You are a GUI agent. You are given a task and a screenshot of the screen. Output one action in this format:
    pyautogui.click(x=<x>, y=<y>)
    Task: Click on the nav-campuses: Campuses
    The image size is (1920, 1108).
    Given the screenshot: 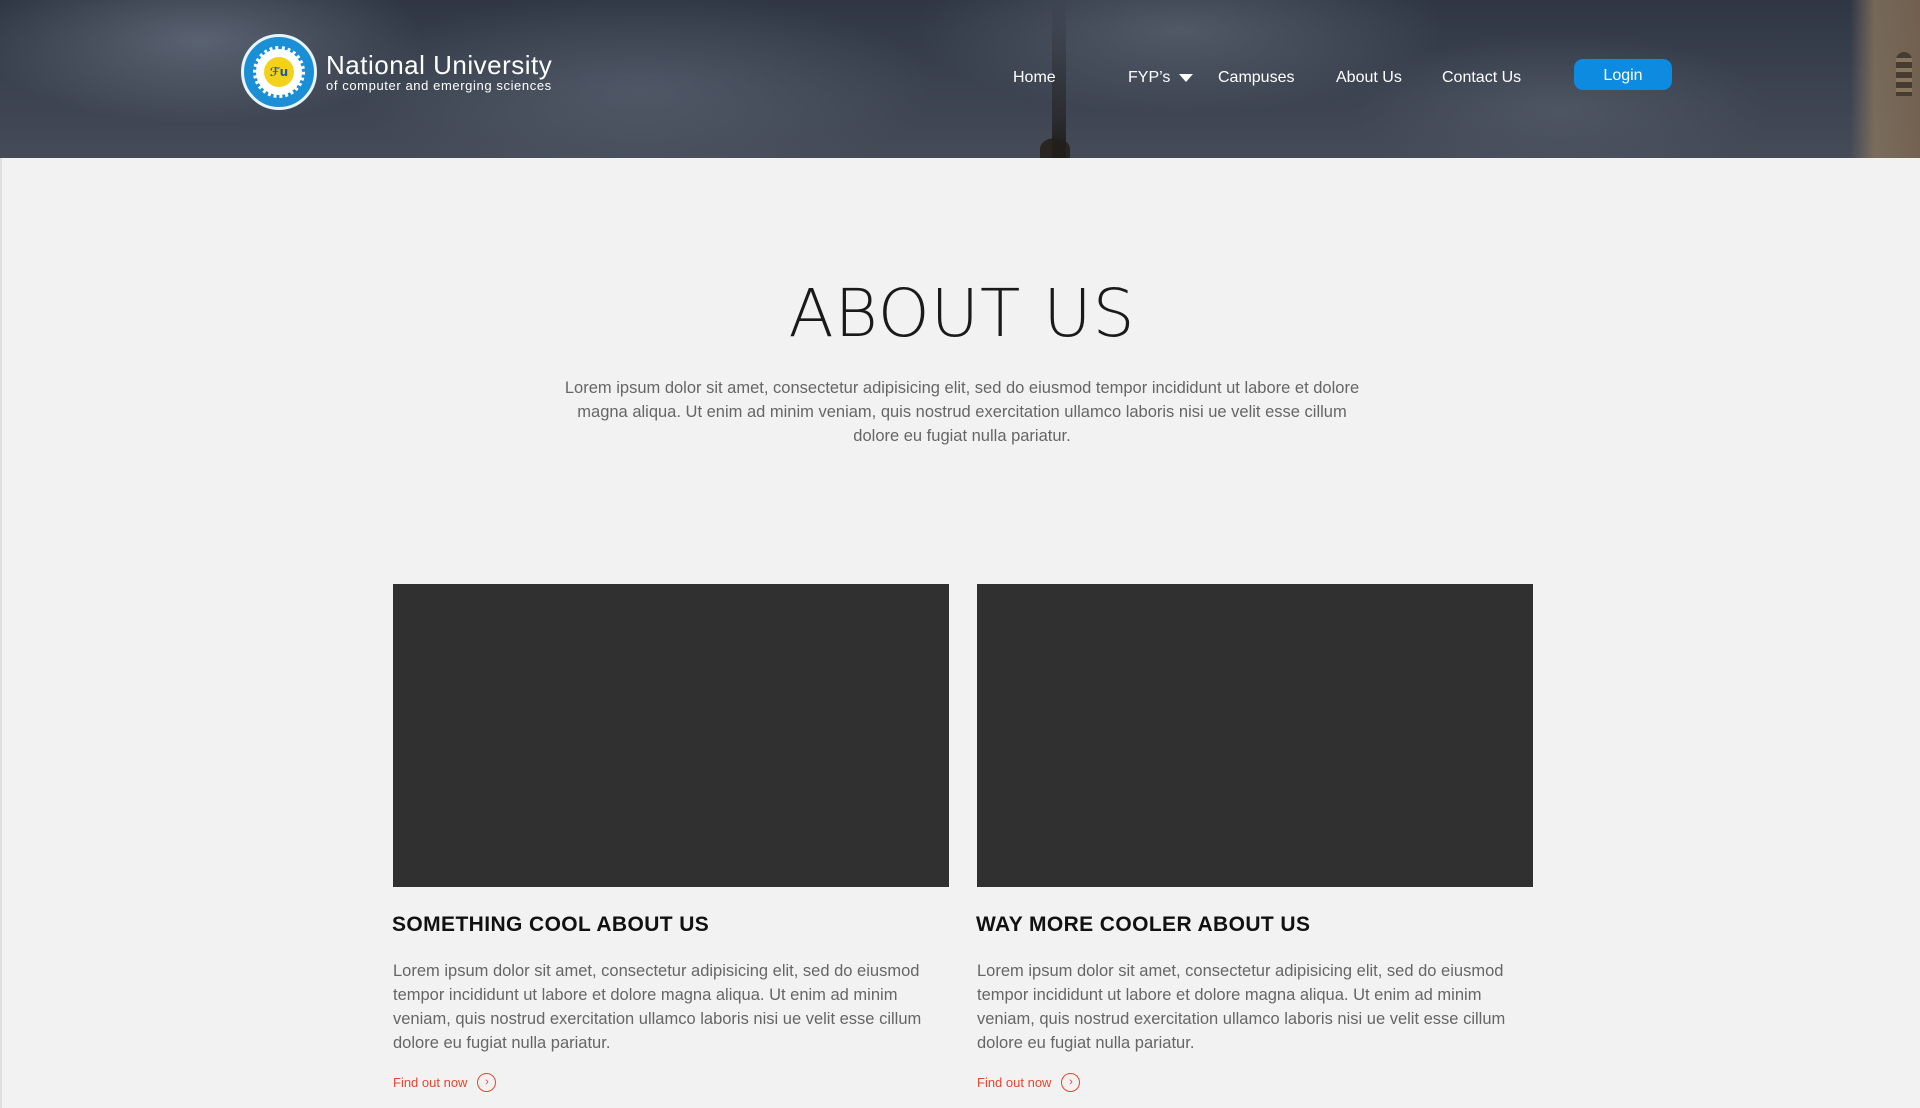 What is the action you would take?
    pyautogui.click(x=1256, y=78)
    